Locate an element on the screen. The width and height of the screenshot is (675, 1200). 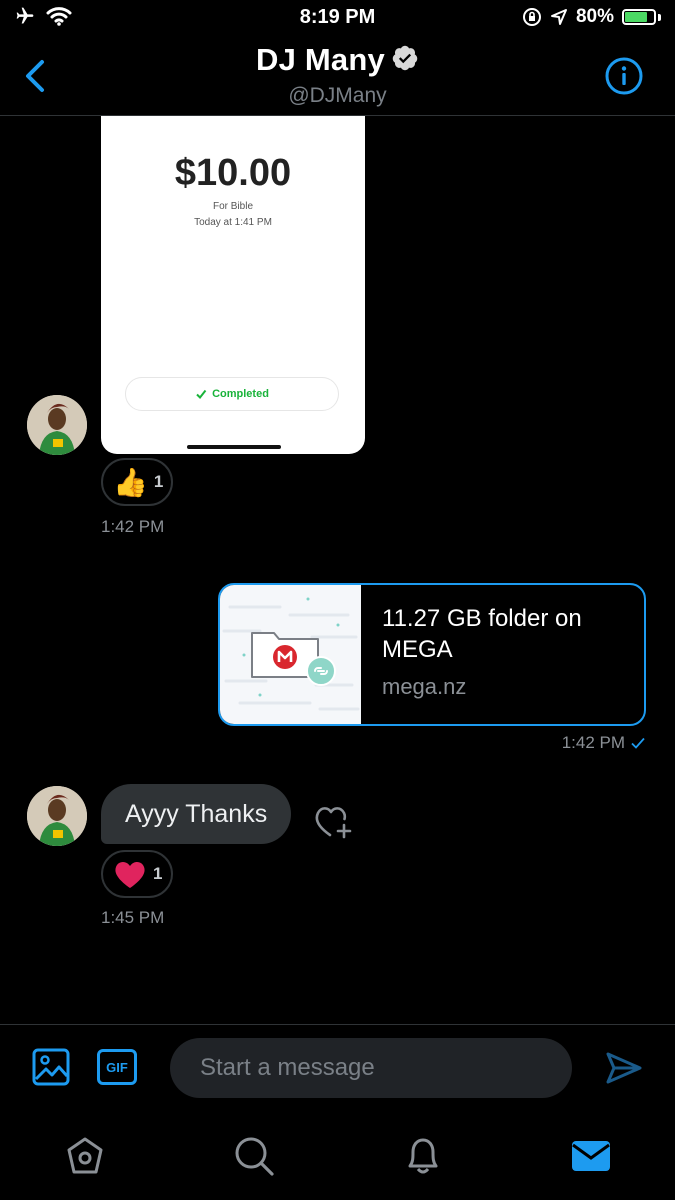
message-input is located at coordinates (371, 1068).